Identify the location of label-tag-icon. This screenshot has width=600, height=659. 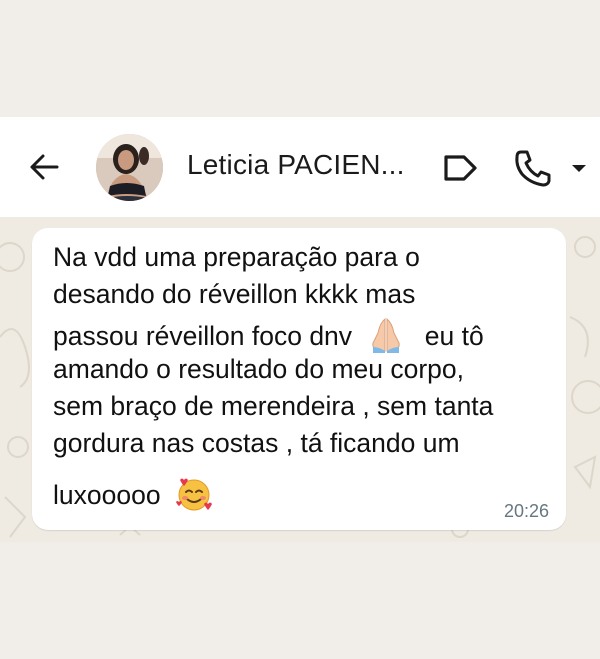
(460, 168).